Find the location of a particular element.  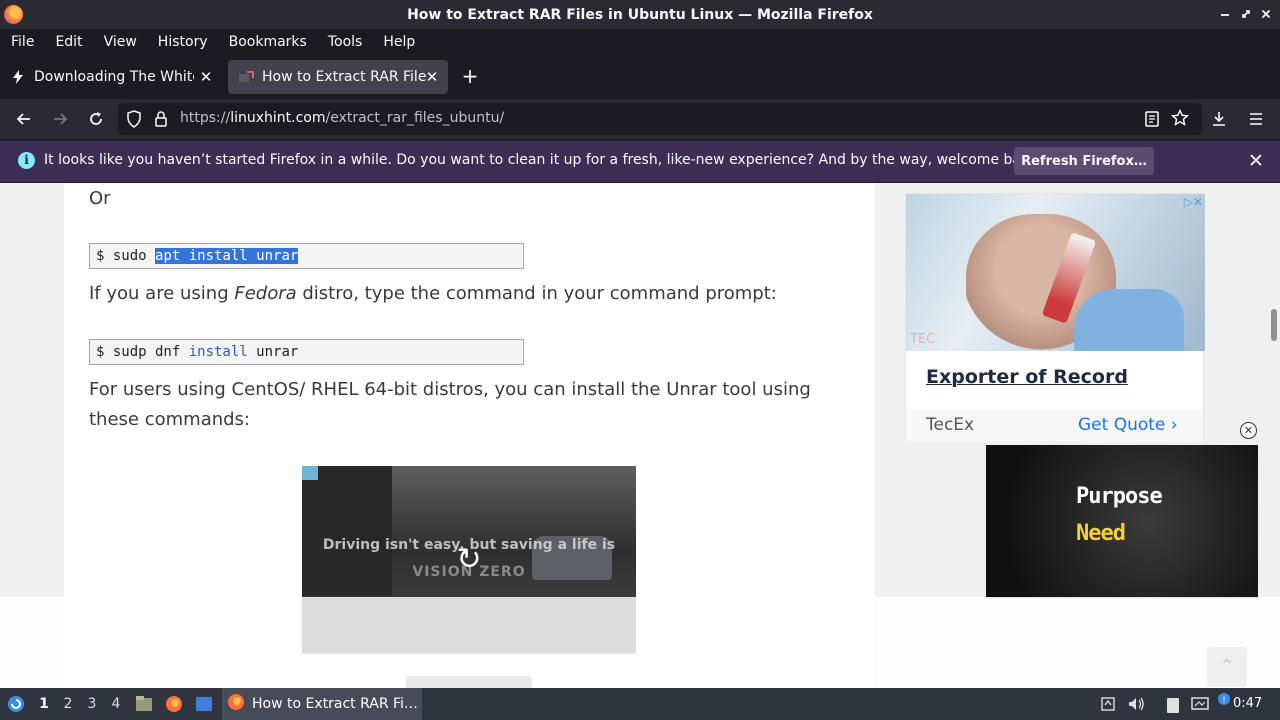

new-tab-button: + is located at coordinates (470, 76).